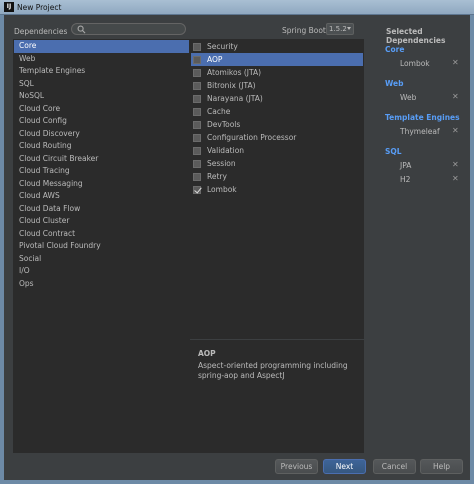  I want to click on dependency-label: Retry, so click(217, 176).